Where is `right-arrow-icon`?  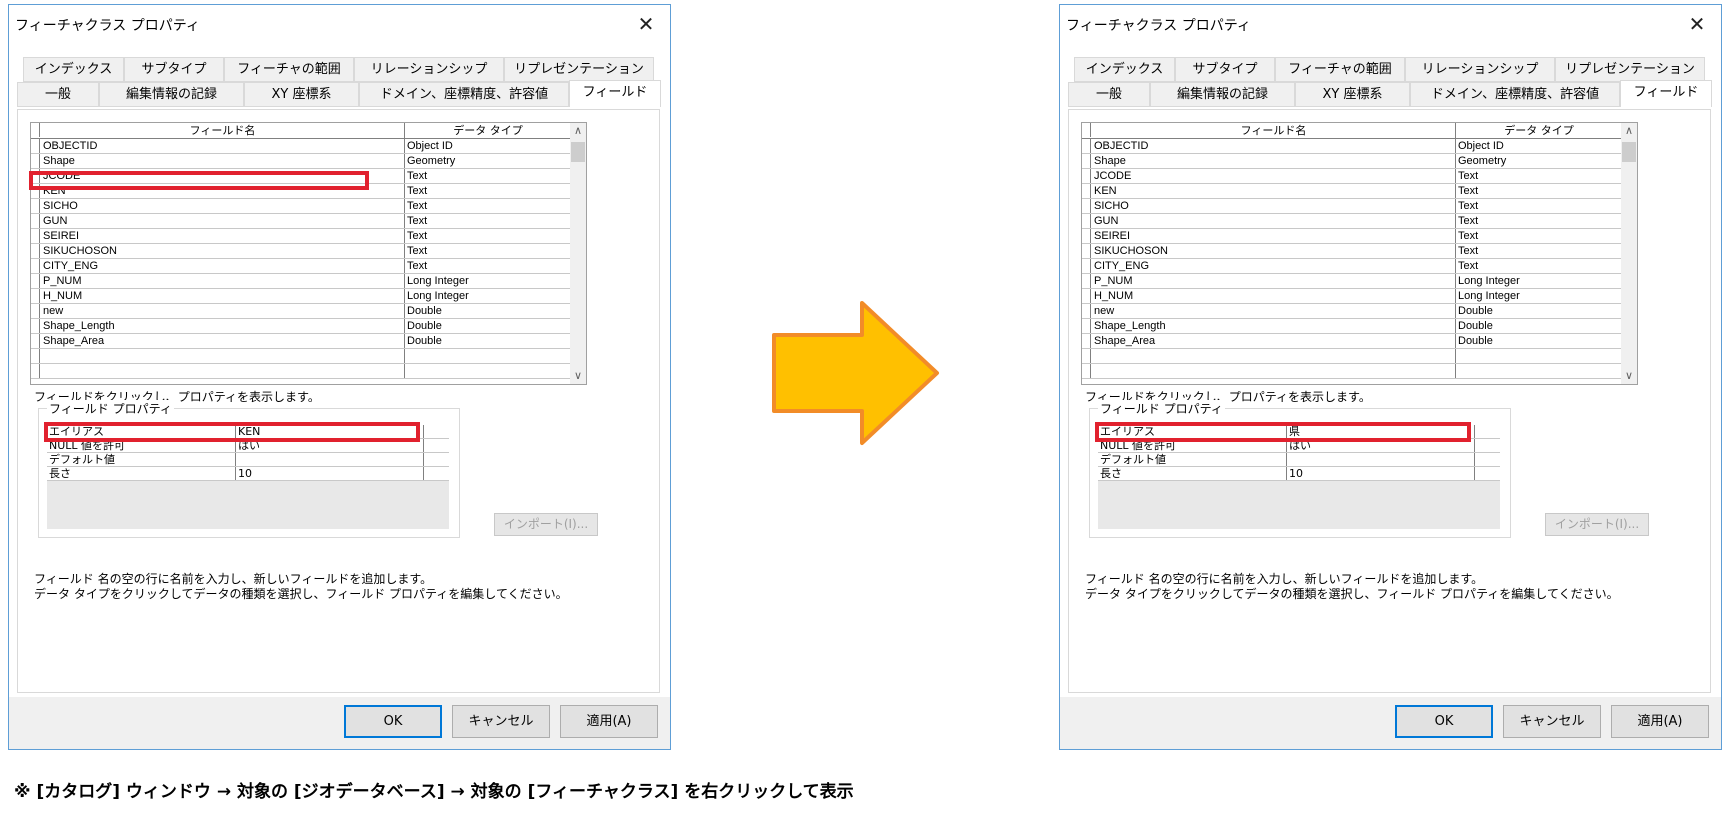
right-arrow-icon is located at coordinates (856, 373).